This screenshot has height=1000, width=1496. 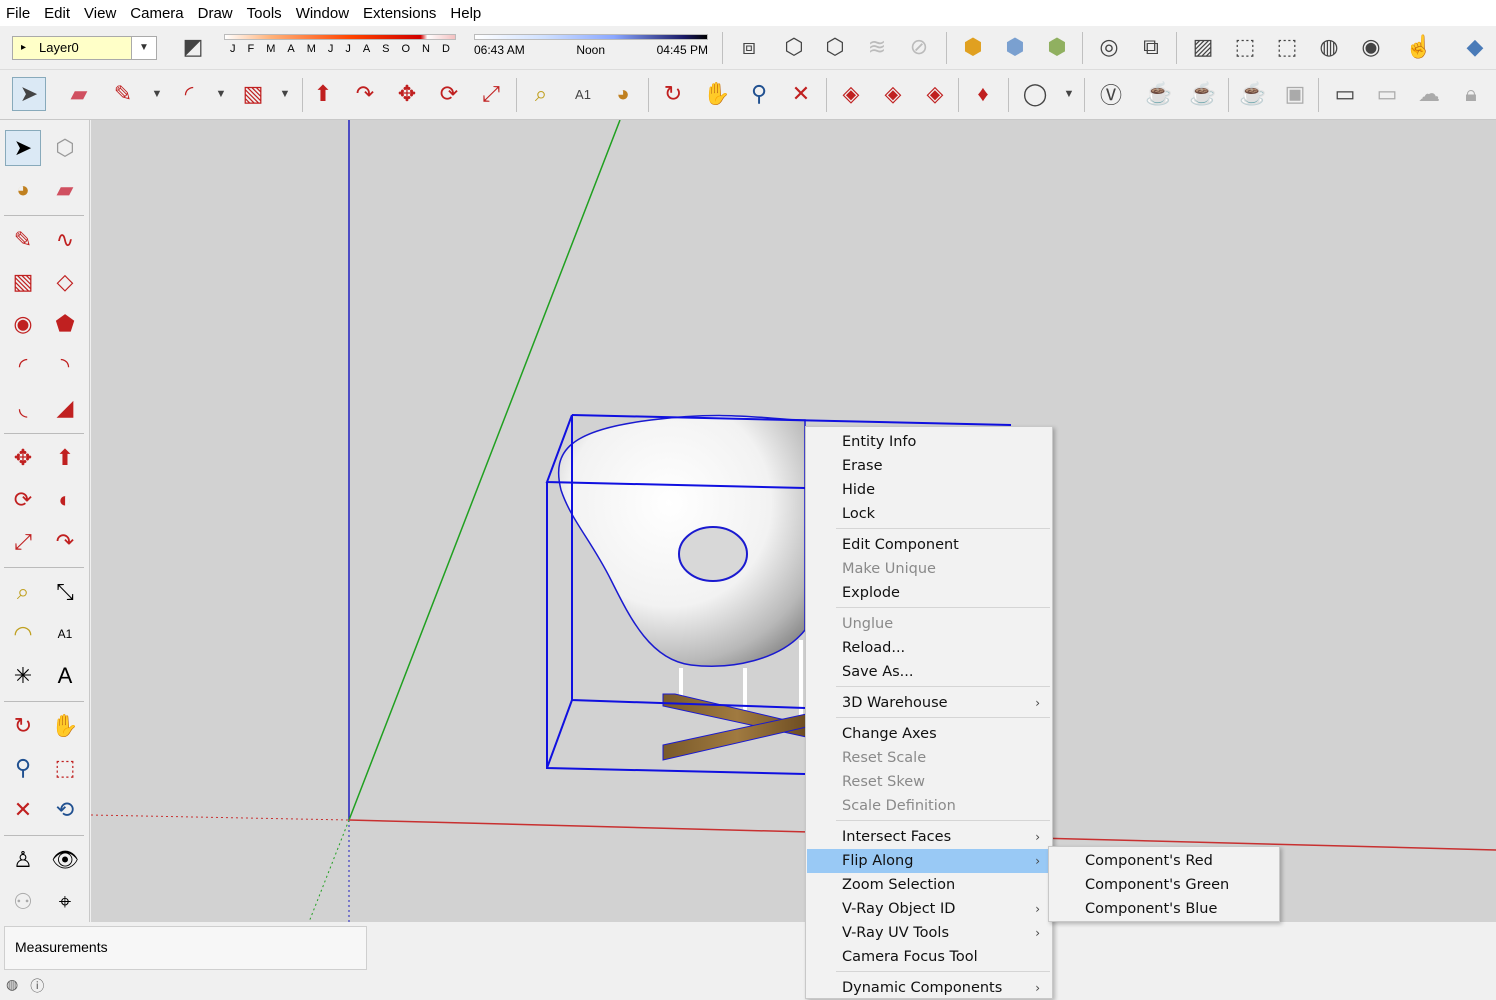 I want to click on paint-bucket-icon: ◕, so click(x=623, y=94).